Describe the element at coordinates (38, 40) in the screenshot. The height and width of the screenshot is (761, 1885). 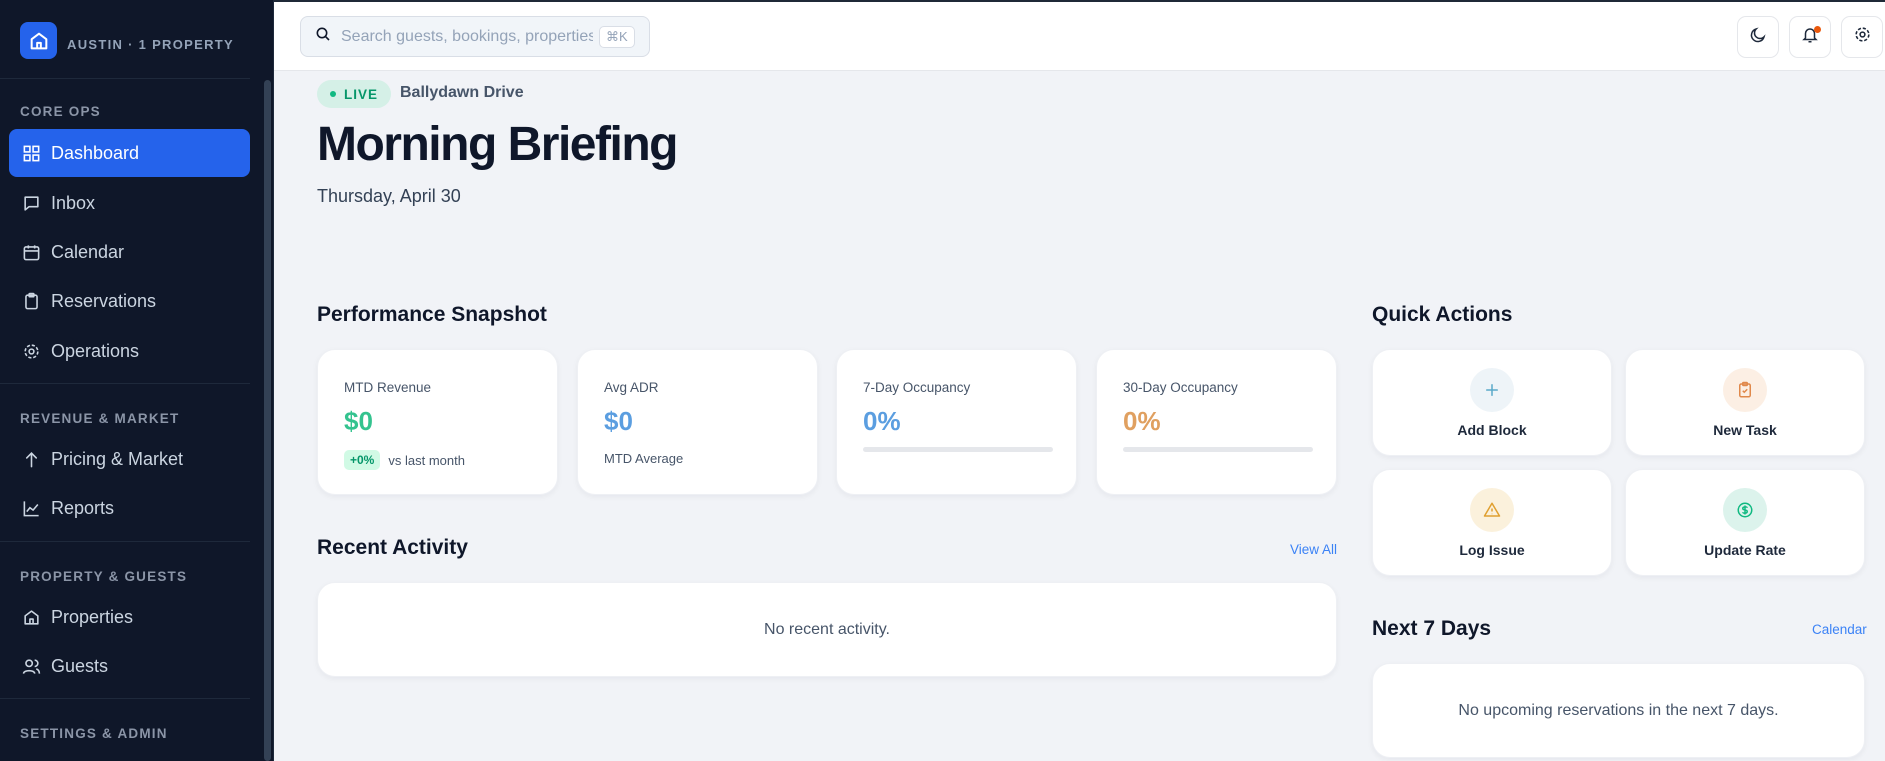
I see `home-logo-icon` at that location.